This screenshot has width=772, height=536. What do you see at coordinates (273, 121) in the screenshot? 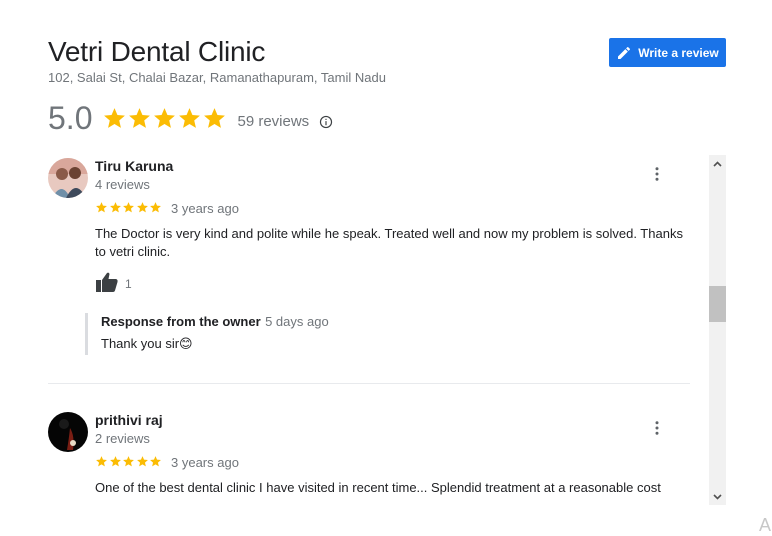
I see `review-count: 59 reviews` at bounding box center [273, 121].